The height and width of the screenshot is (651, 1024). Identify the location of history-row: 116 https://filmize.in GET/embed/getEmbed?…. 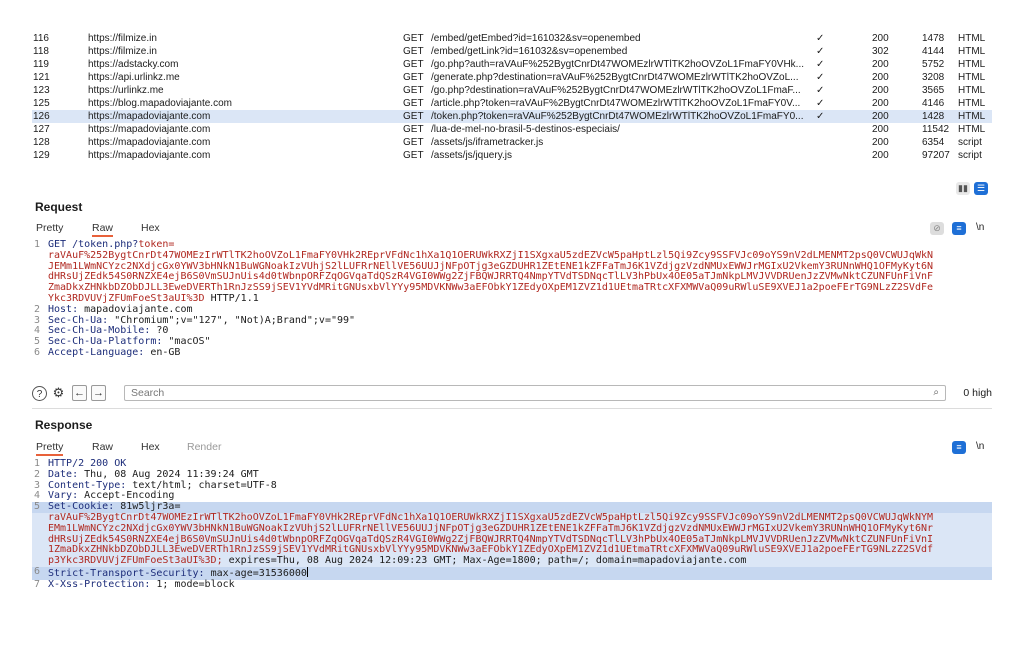
(512, 38).